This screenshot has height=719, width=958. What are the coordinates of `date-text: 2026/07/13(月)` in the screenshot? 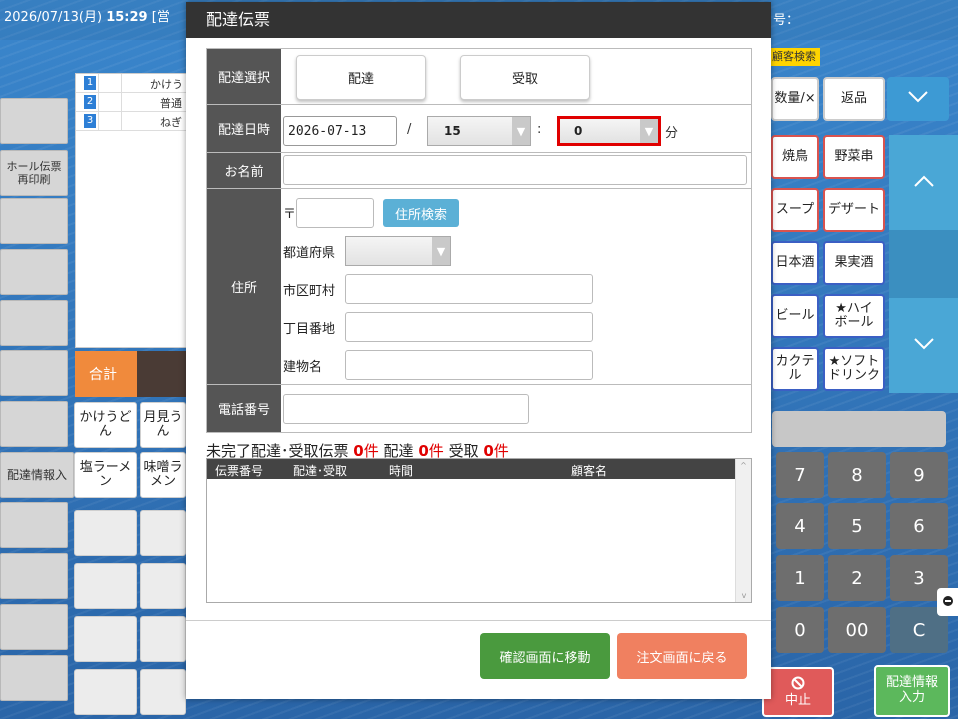 It's located at (53, 17).